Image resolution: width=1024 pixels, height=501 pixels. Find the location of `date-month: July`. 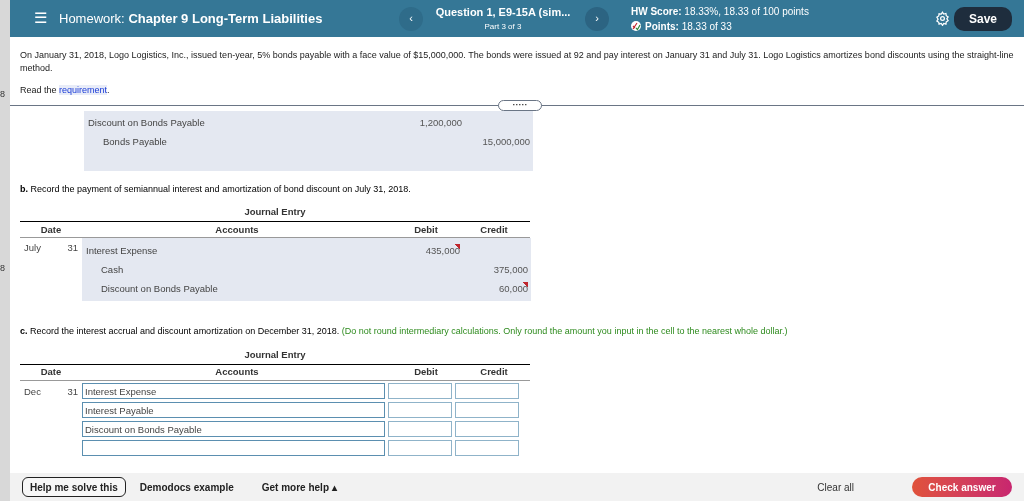

date-month: July is located at coordinates (32, 247).